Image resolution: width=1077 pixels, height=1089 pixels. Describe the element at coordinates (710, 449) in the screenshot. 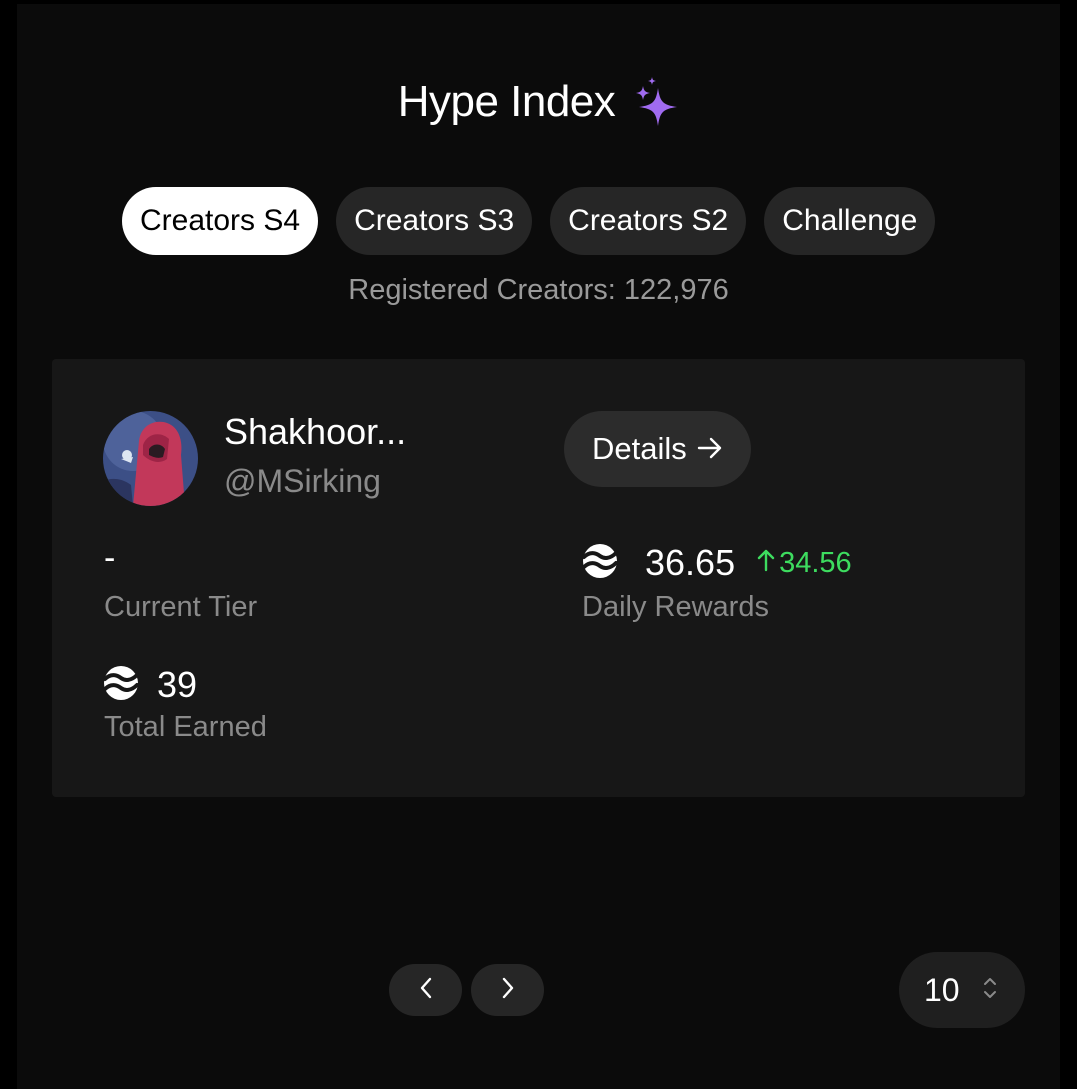

I see `arrow-right-icon` at that location.